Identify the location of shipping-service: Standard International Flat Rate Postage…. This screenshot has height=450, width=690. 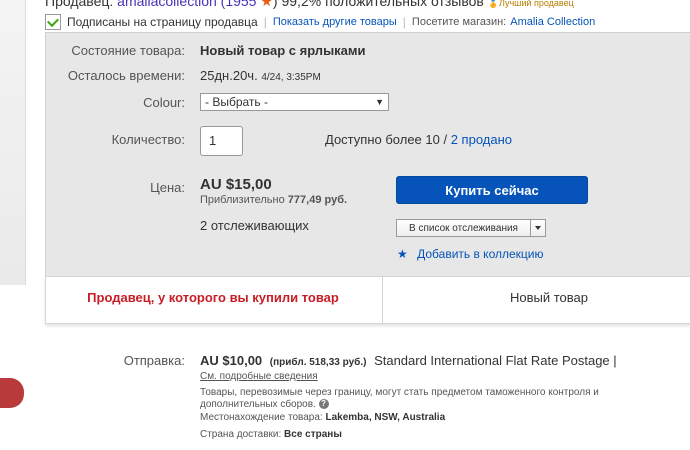
(495, 360).